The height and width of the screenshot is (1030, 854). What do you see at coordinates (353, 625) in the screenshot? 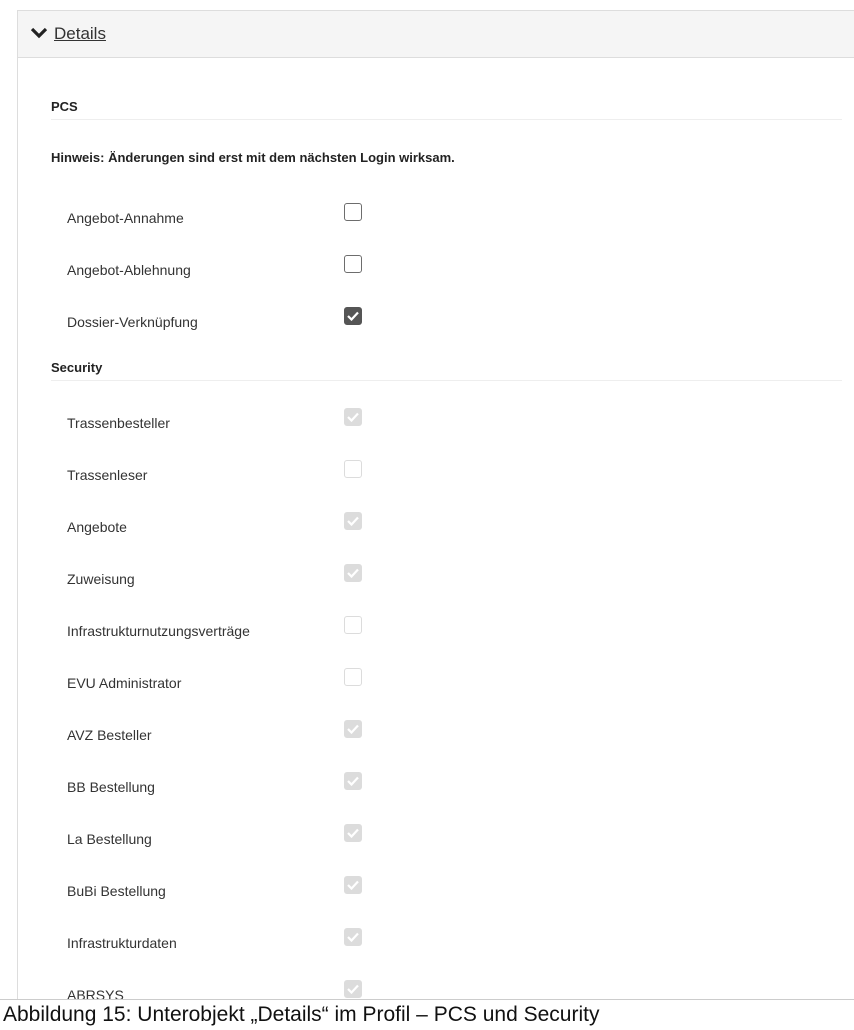
I see `security-checkbox-infrastrukturnutzungsvertraege` at bounding box center [353, 625].